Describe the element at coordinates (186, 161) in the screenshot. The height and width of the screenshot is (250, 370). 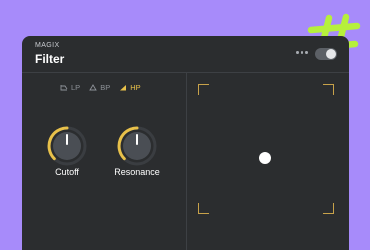
I see `section-divider` at that location.